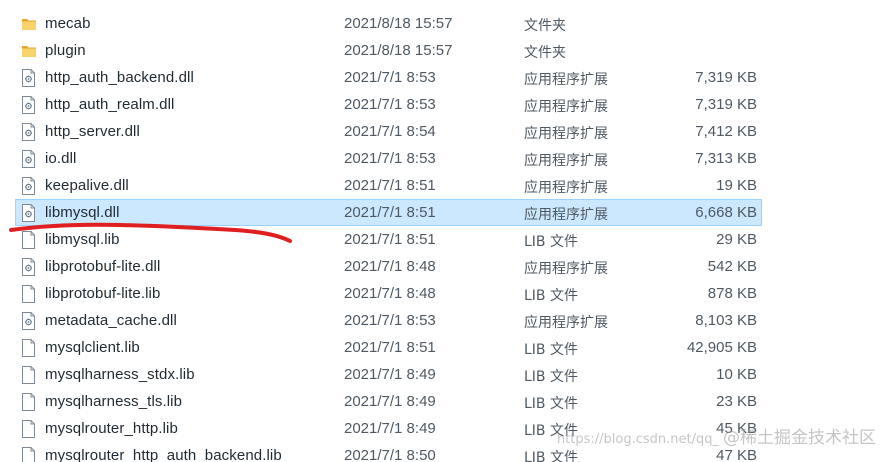 This screenshot has height=462, width=888. What do you see at coordinates (110, 104) in the screenshot?
I see `file-name: http_auth_realm.dll` at bounding box center [110, 104].